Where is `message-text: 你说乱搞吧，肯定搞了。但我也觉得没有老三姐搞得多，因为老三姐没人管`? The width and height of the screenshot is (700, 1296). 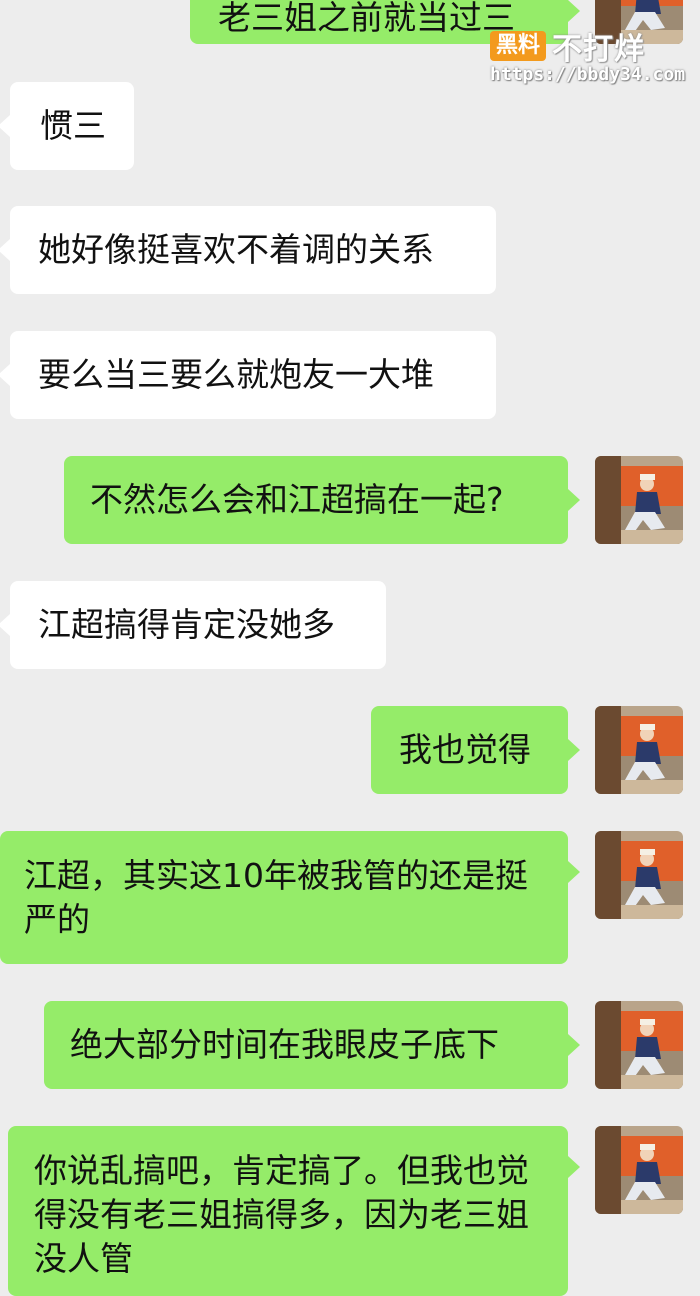
message-text: 你说乱搞吧，肯定搞了。但我也觉得没有老三姐搞得多，因为老三姐没人管 is located at coordinates (281, 1214).